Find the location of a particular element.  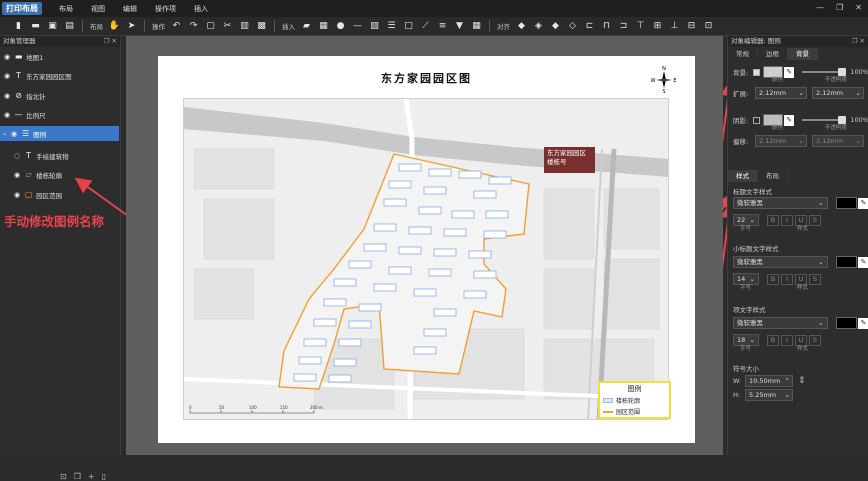

symbol-height-input: 5.25mm ⌄ is located at coordinates (769, 395).